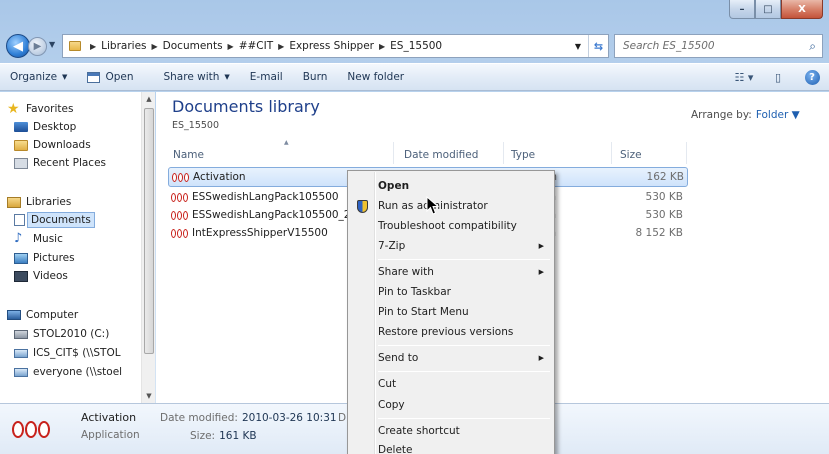  Describe the element at coordinates (227, 77) in the screenshot. I see `chevron-down-icon: ▼` at that location.